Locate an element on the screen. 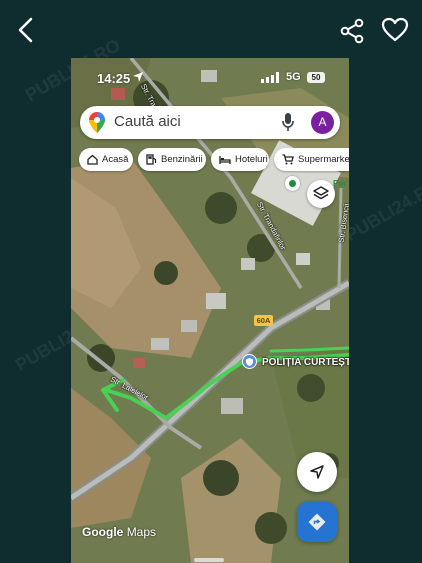 The image size is (422, 563). home-icon is located at coordinates (92, 159).